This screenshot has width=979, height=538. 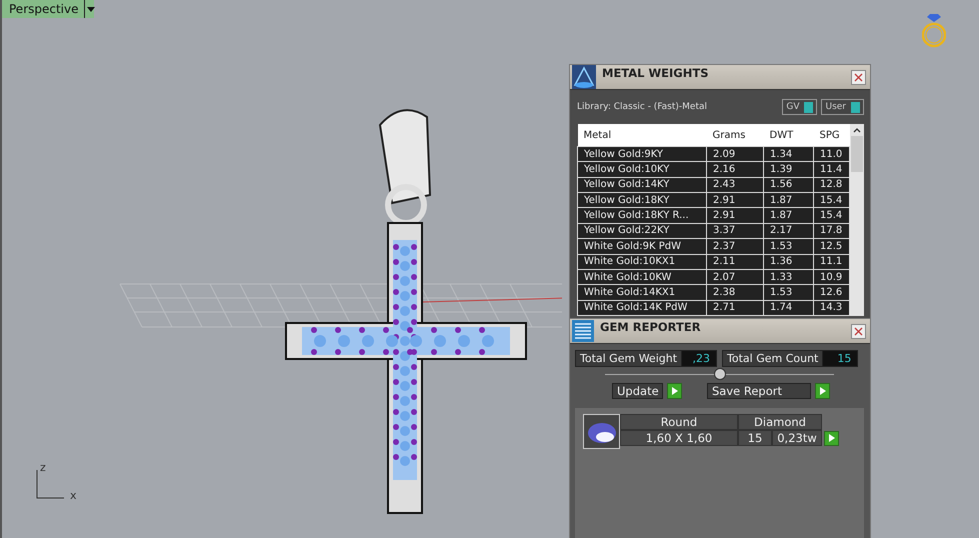 I want to click on table-cell: 12.5, so click(x=832, y=246).